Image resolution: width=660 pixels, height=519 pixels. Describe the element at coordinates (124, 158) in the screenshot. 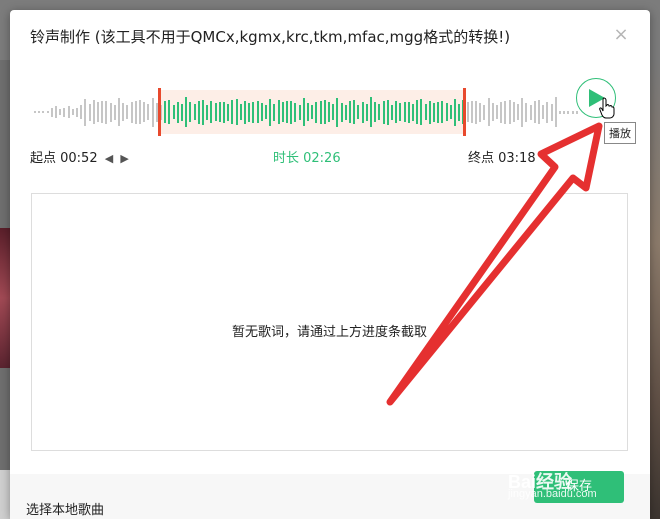

I see `start-forward-arrow-icon: ▶` at that location.